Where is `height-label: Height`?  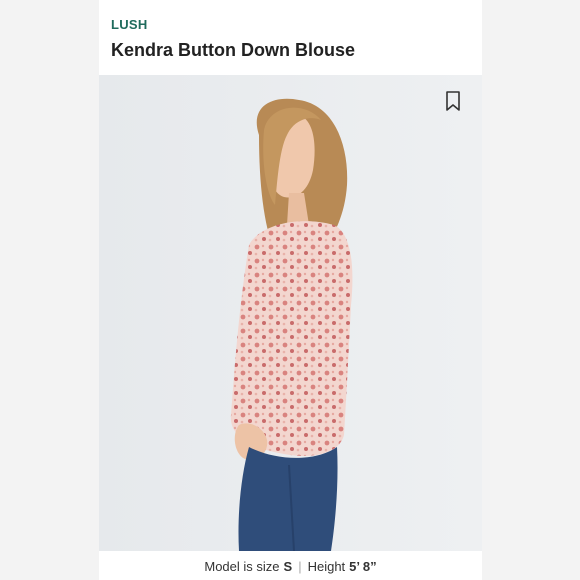 height-label: Height is located at coordinates (326, 566).